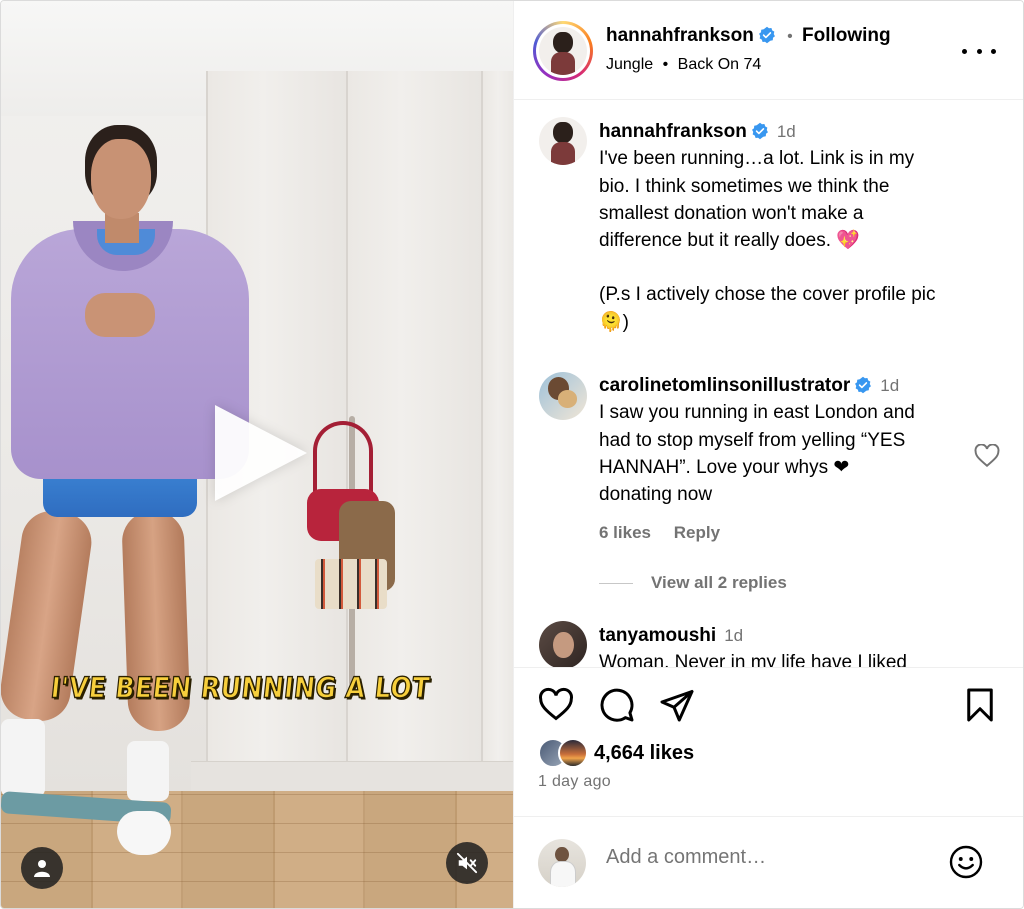 The height and width of the screenshot is (909, 1024). I want to click on audio-line: Jungle • Back On 74, so click(683, 65).